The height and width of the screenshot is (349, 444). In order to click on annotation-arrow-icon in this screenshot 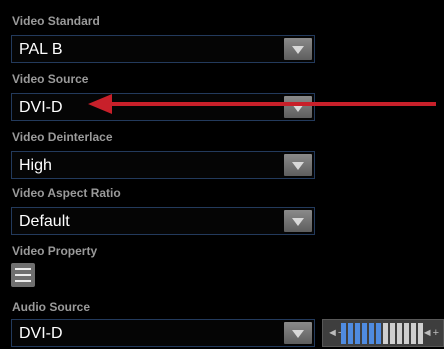, I will do `click(262, 104)`.